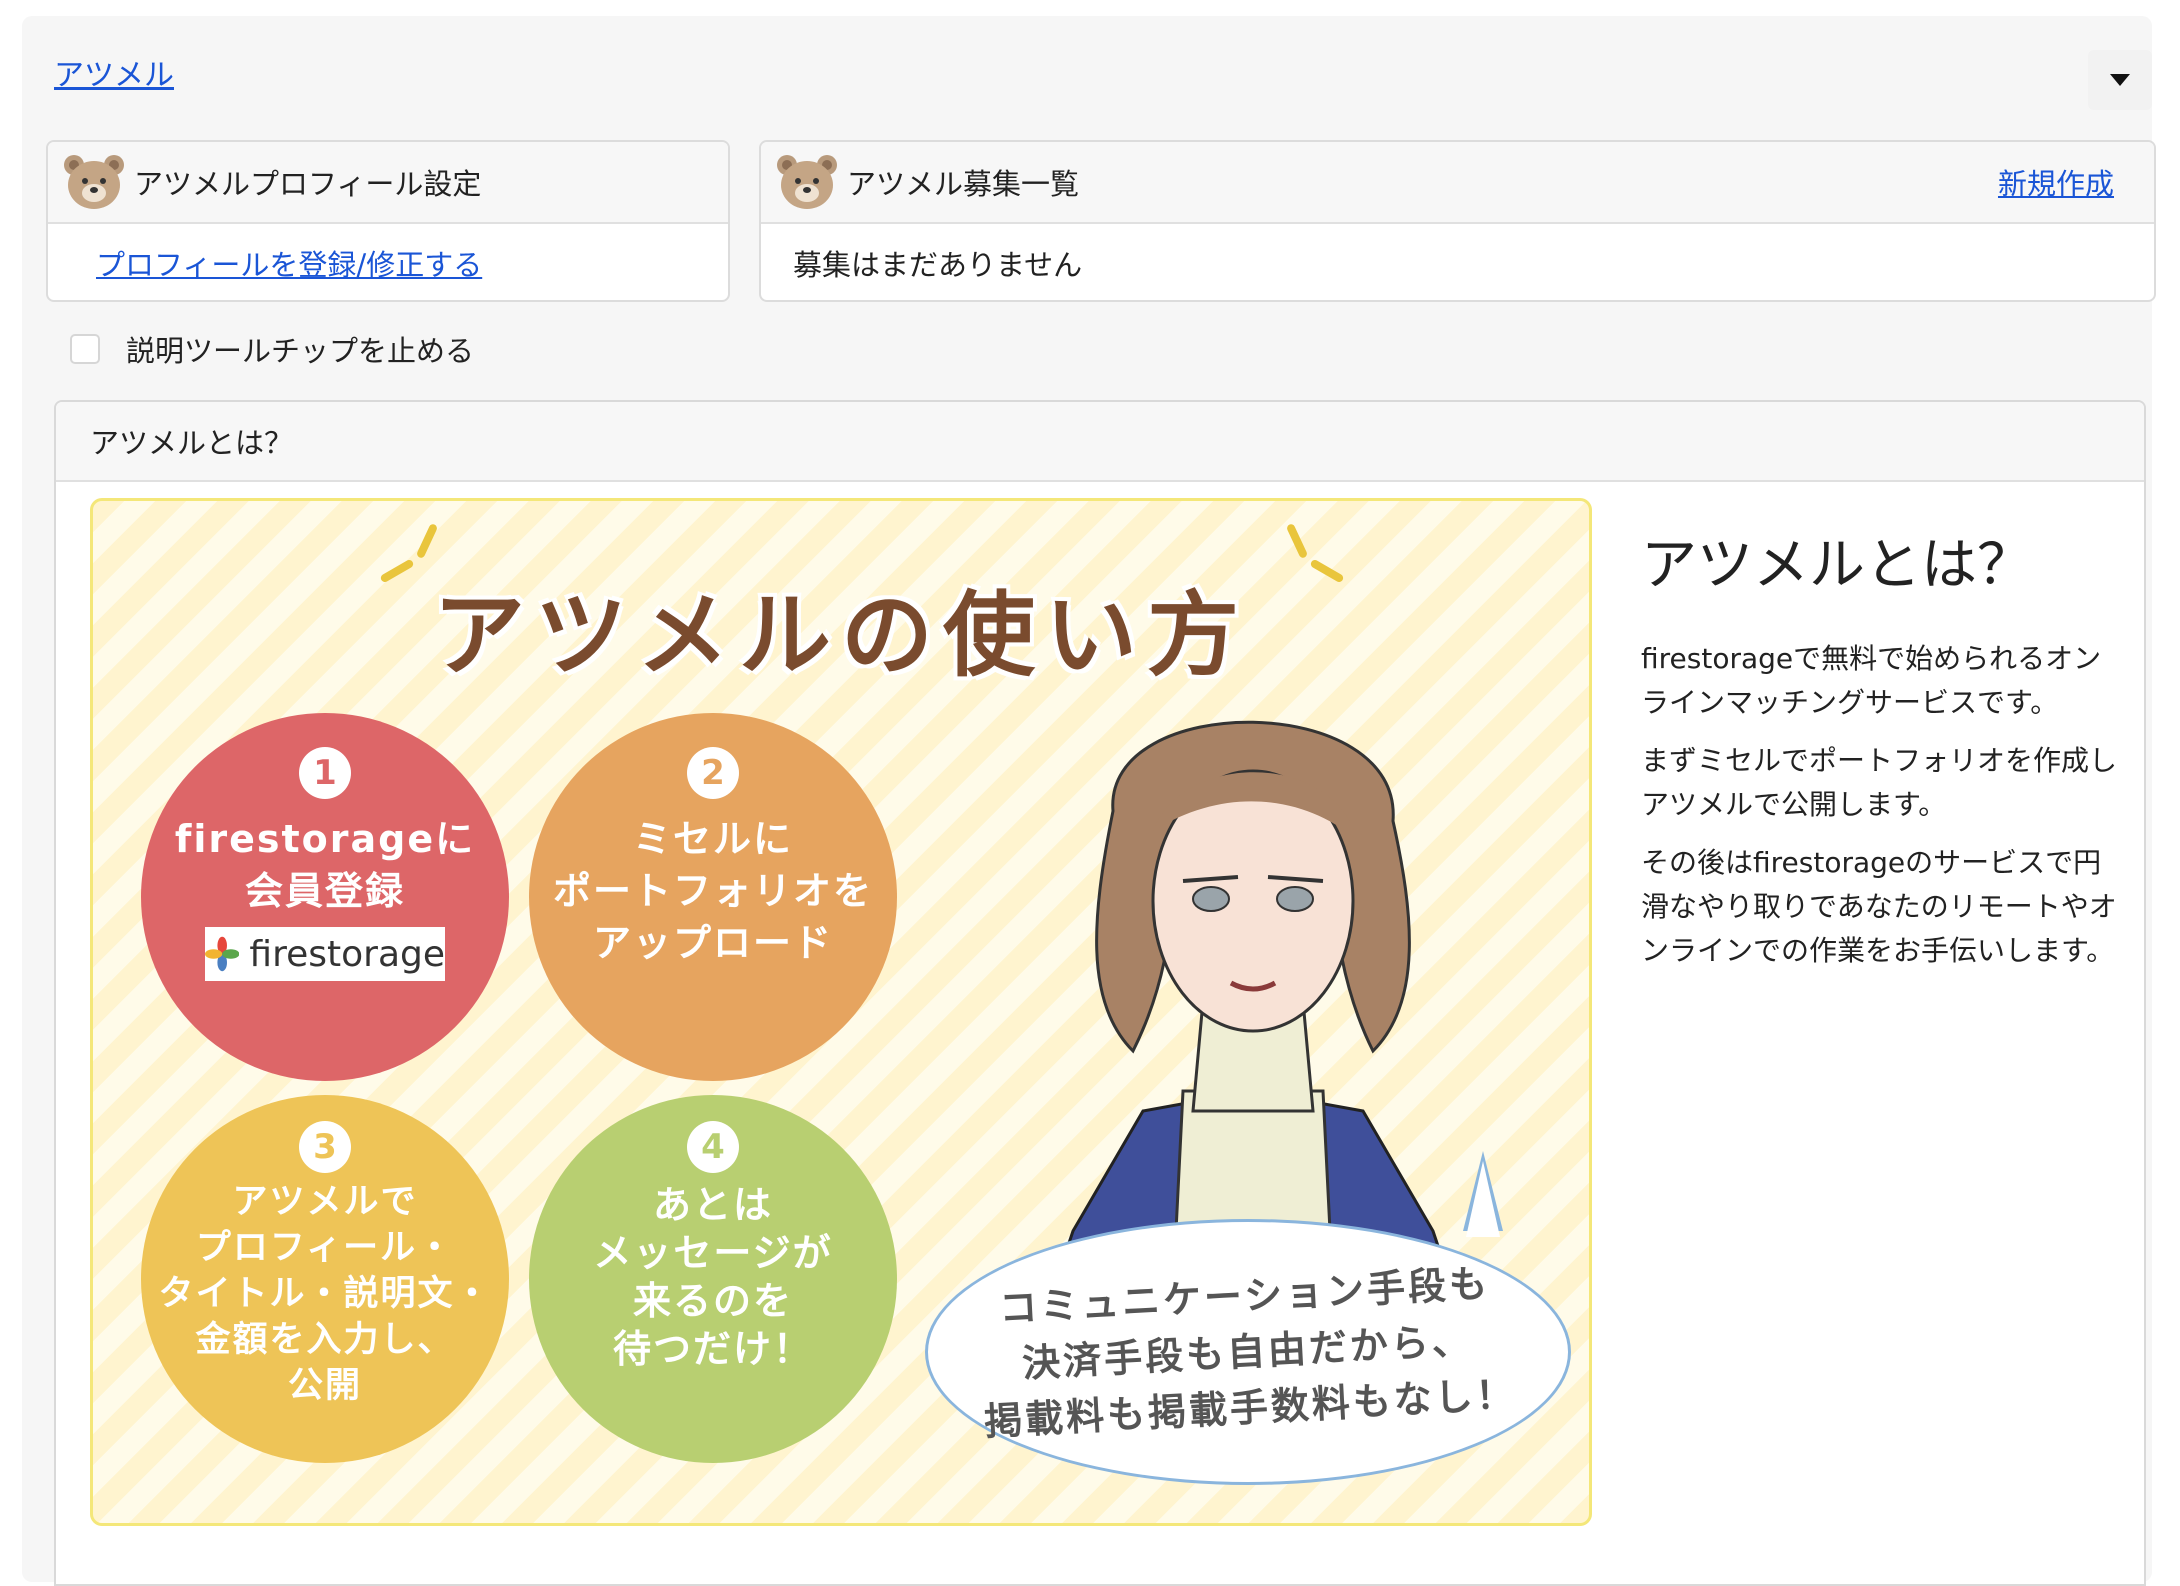 The width and height of the screenshot is (2180, 1586). I want to click on speech-bubble-text: コミュニケーション手段も 決済手段も自由だから、 掲載料も掲載手数料もなし！, so click(1251, 1352).